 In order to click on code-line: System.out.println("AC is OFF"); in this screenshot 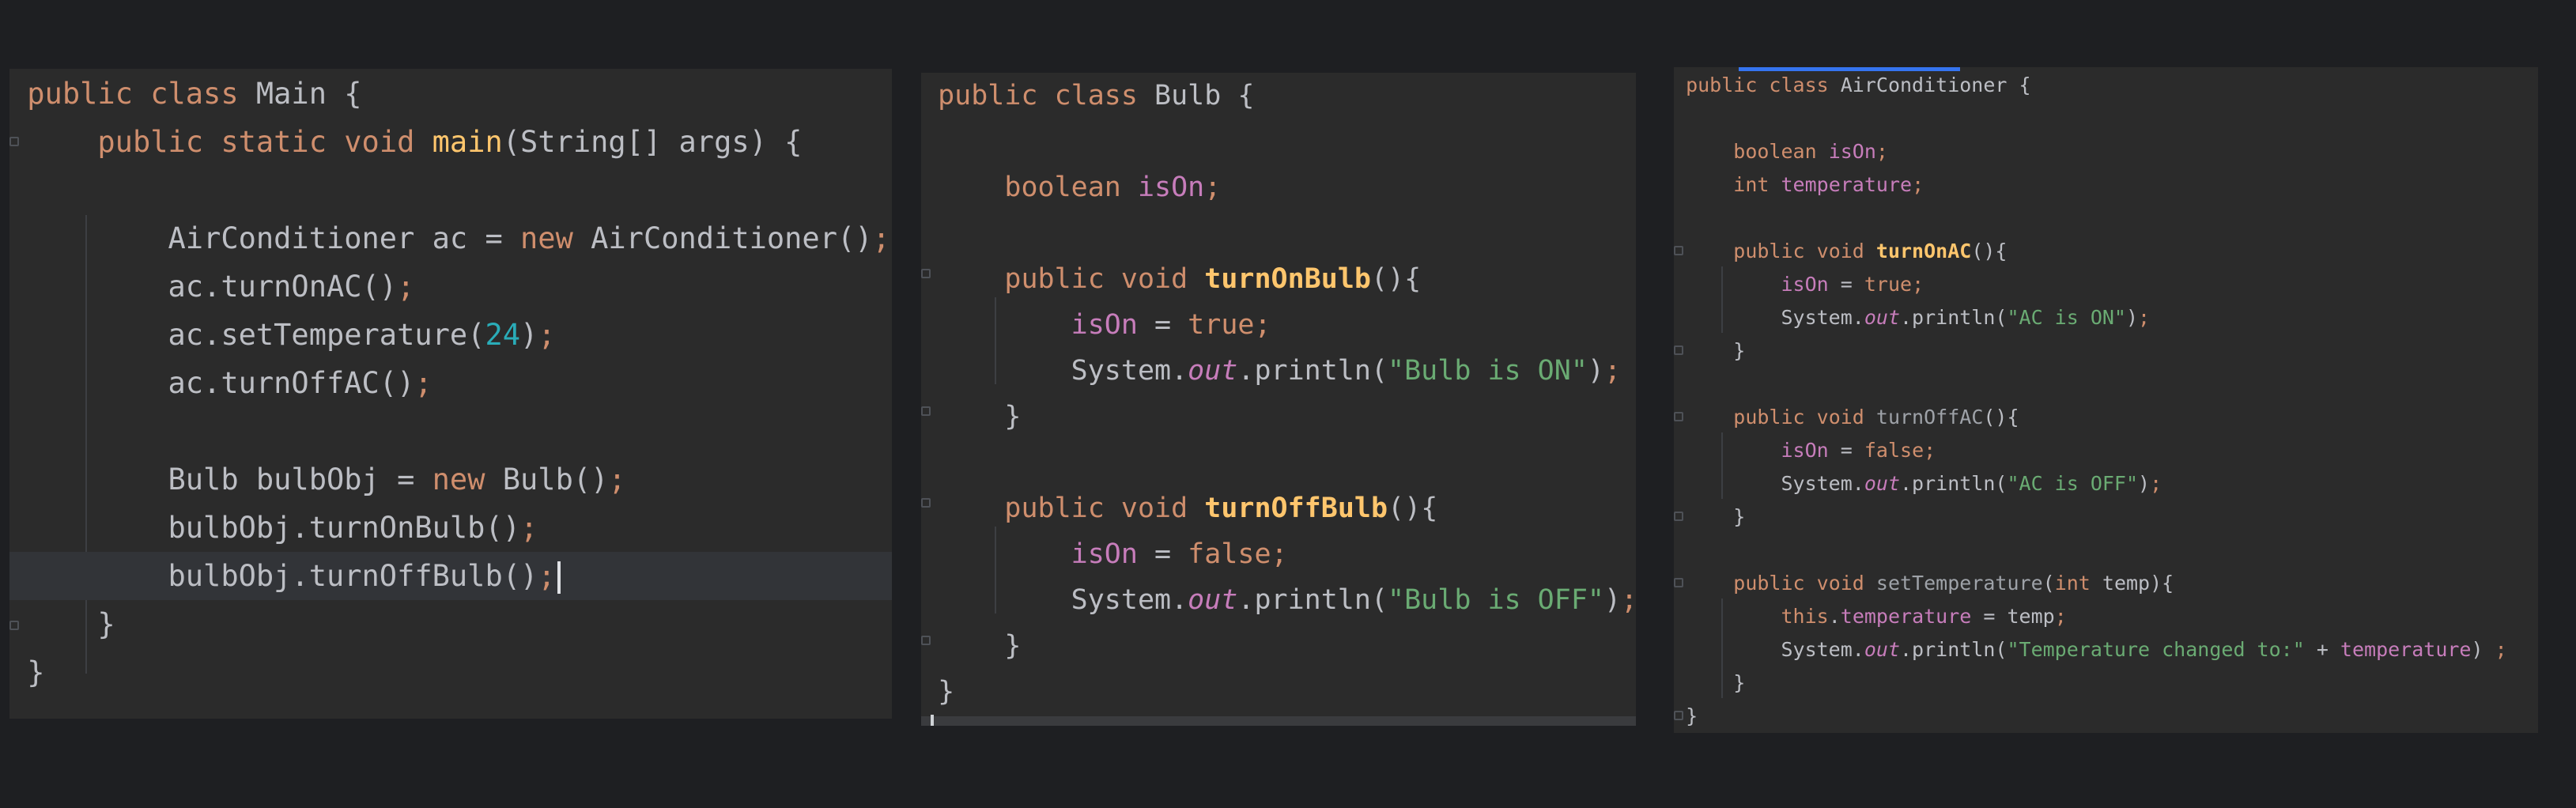, I will do `click(2106, 483)`.